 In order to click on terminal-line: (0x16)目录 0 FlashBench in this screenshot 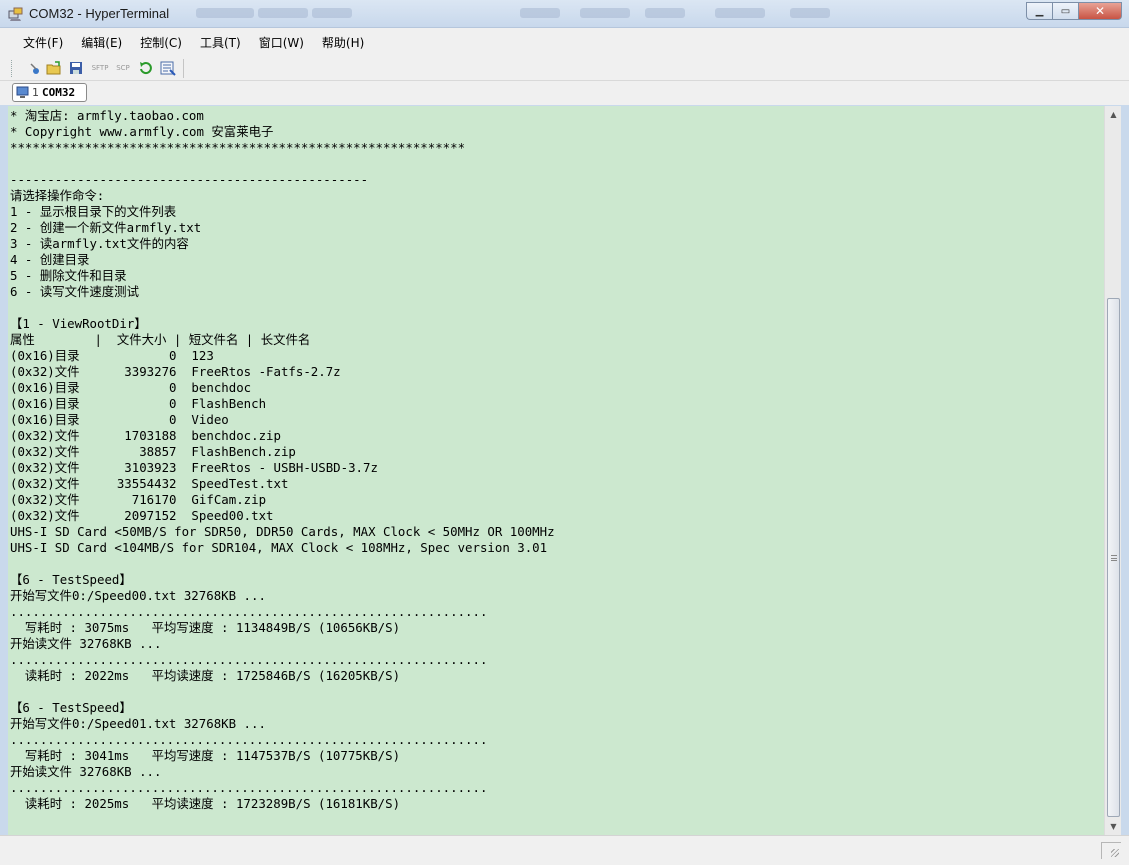, I will do `click(138, 403)`.